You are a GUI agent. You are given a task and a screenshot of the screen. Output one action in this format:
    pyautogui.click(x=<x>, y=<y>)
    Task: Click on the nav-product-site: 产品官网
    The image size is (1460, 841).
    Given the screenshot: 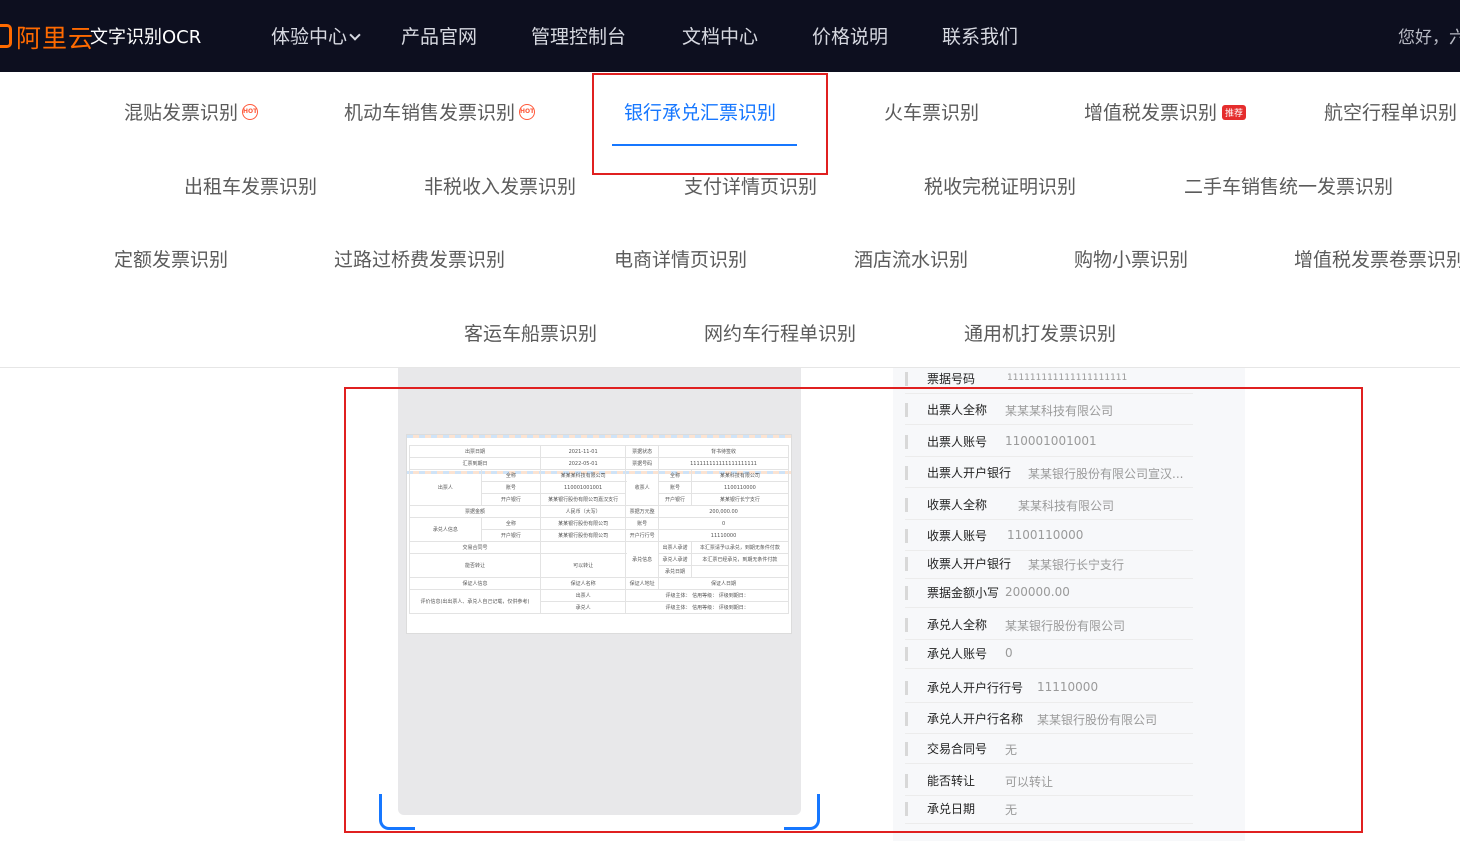 What is the action you would take?
    pyautogui.click(x=439, y=35)
    